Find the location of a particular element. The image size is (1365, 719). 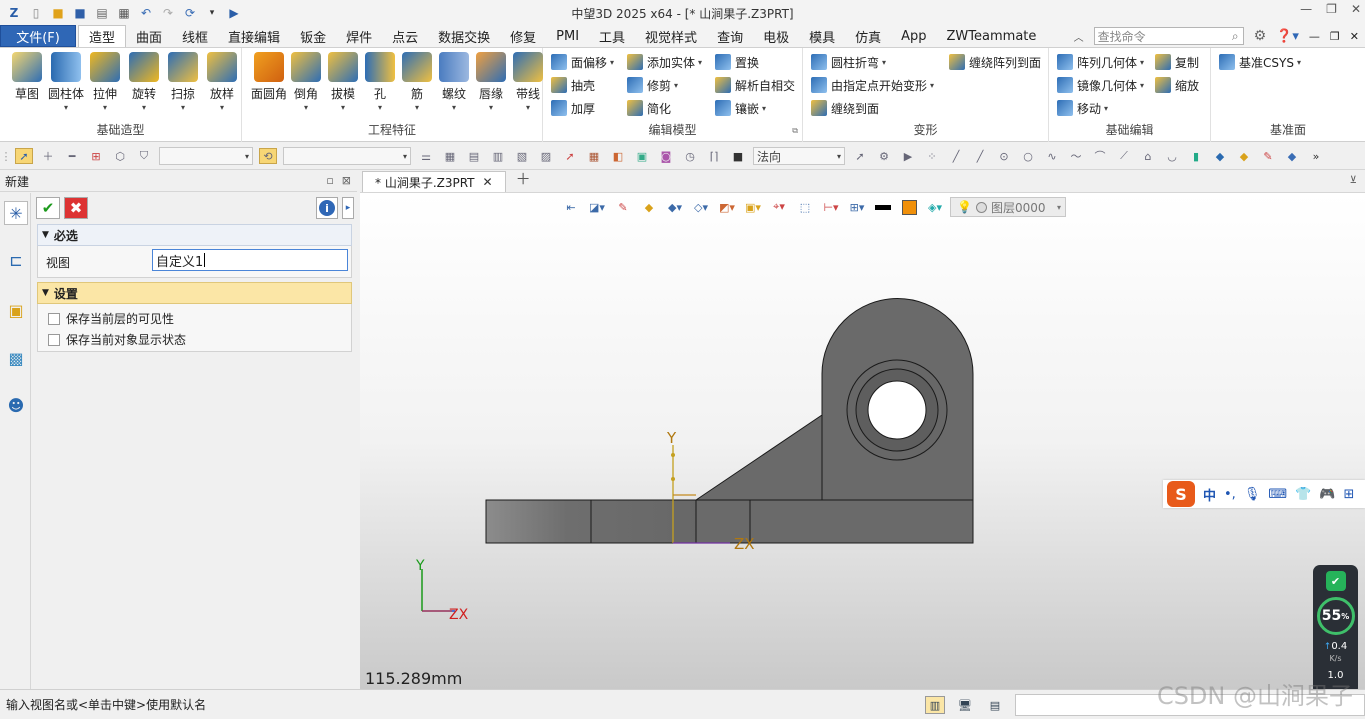

doc-minimize-icon: — is located at coordinates (1314, 36).